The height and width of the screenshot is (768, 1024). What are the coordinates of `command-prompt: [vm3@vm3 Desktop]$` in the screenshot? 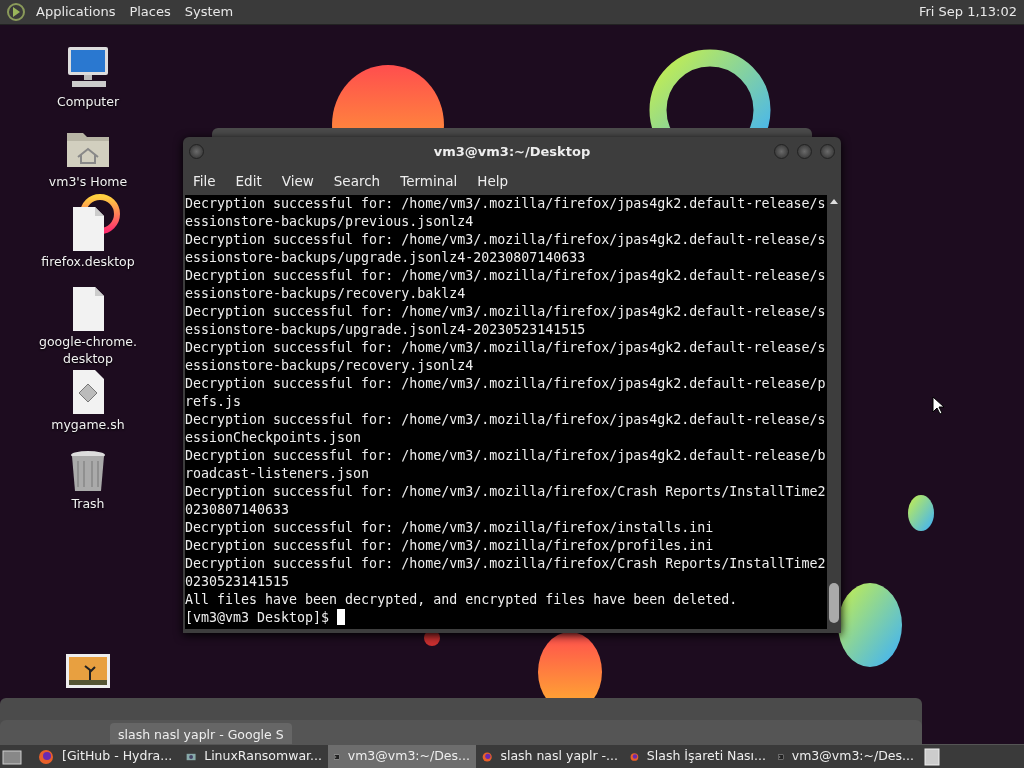 It's located at (257, 617).